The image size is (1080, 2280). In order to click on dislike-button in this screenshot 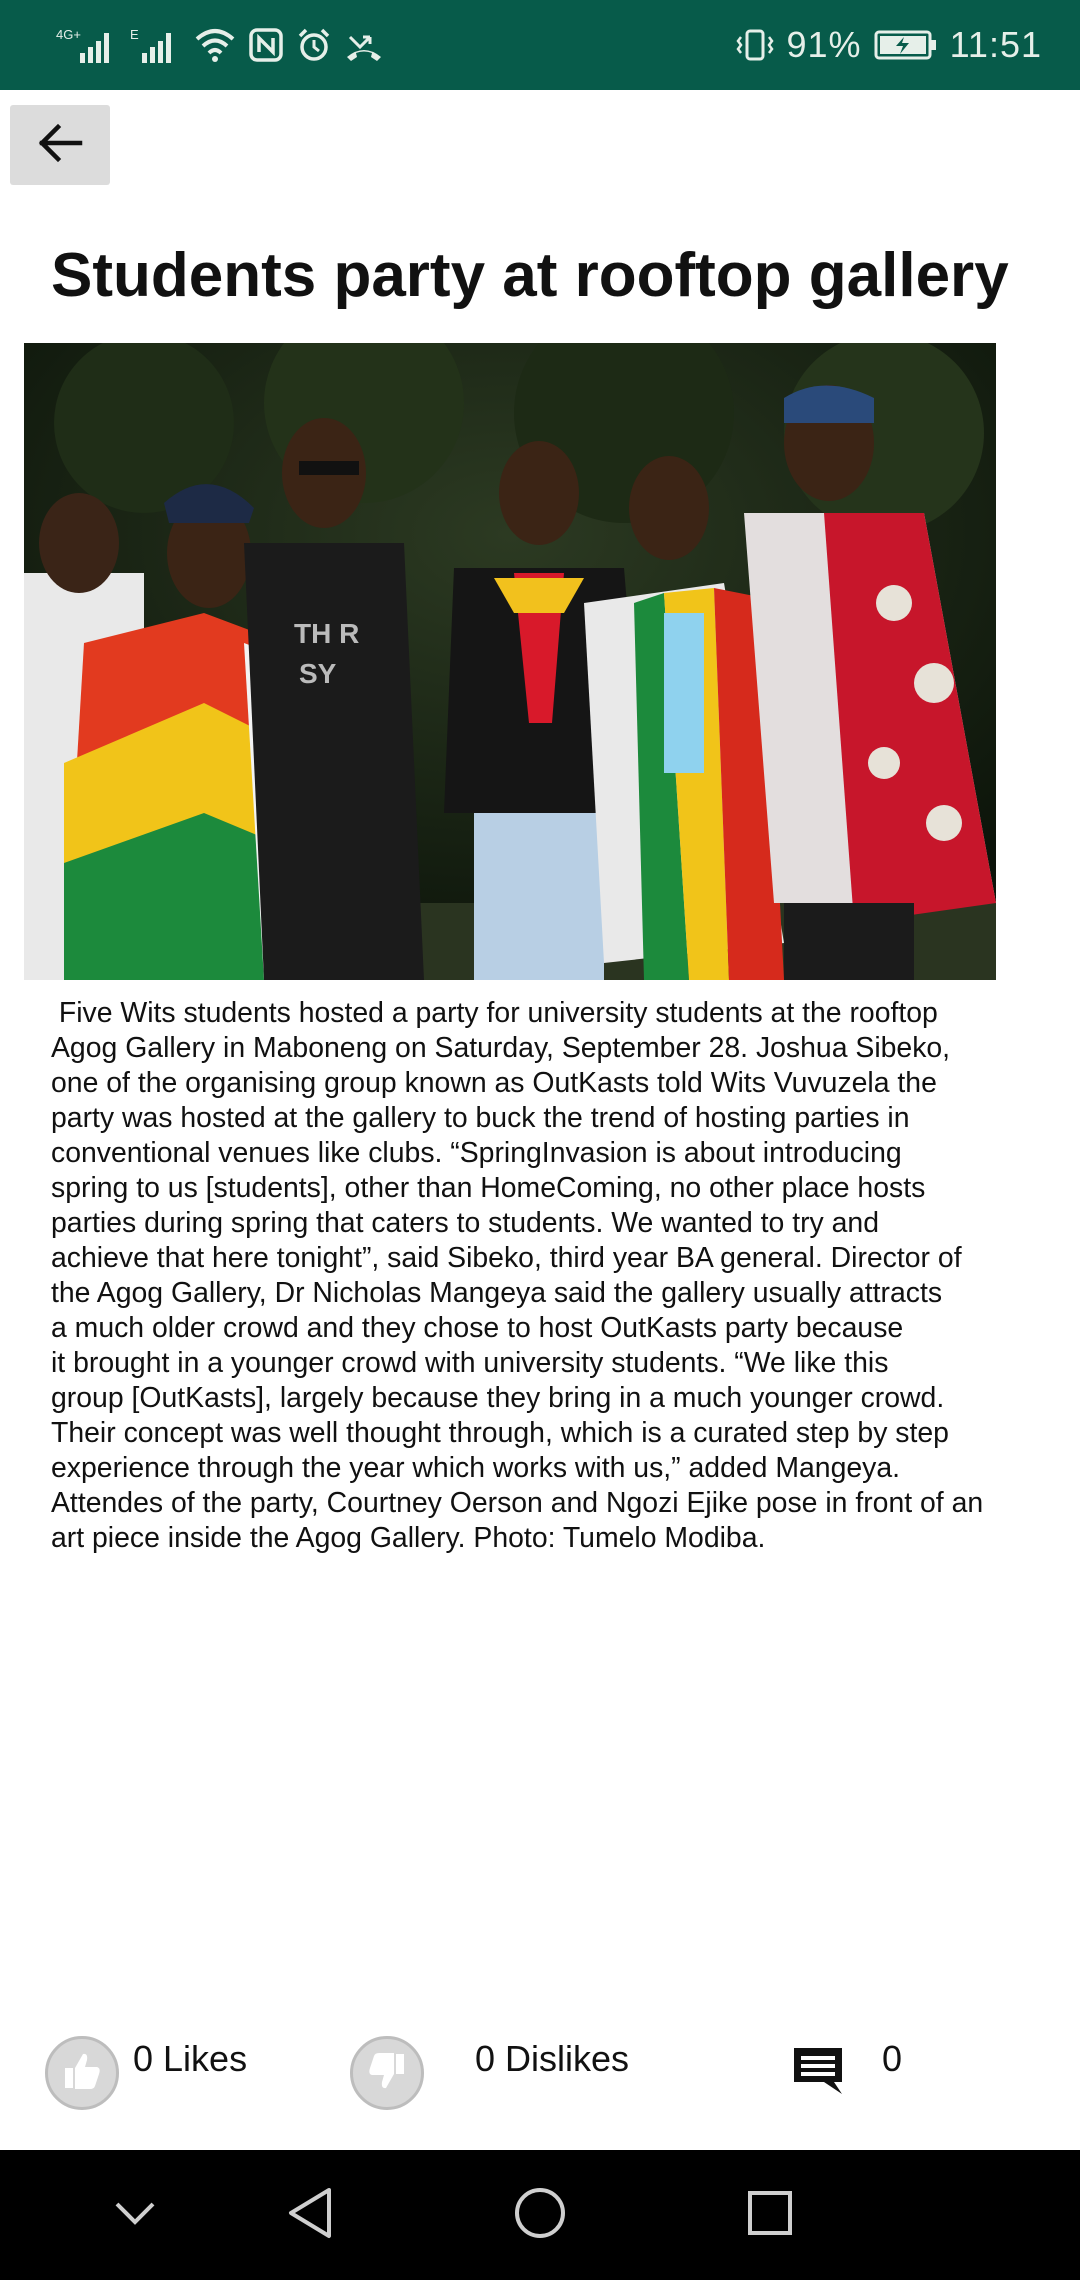, I will do `click(387, 2073)`.